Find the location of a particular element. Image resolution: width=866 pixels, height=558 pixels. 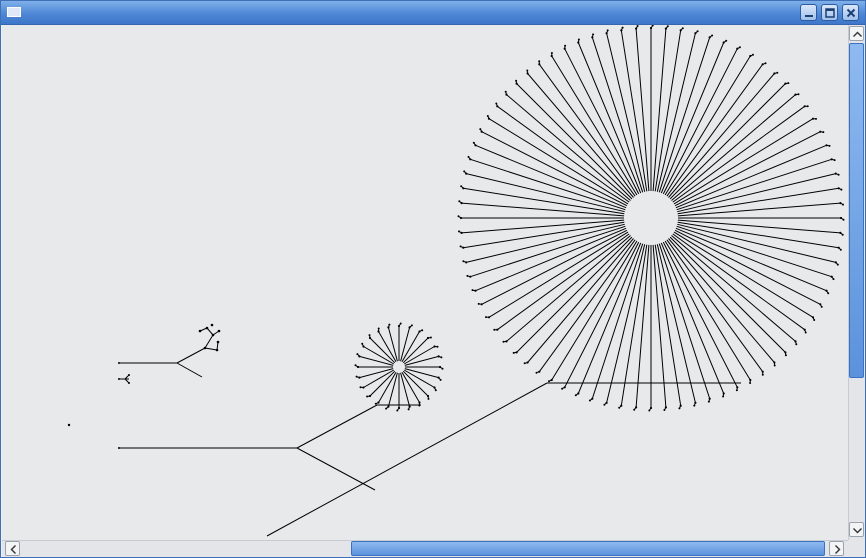

horizontal-scrollbar is located at coordinates (425, 548).